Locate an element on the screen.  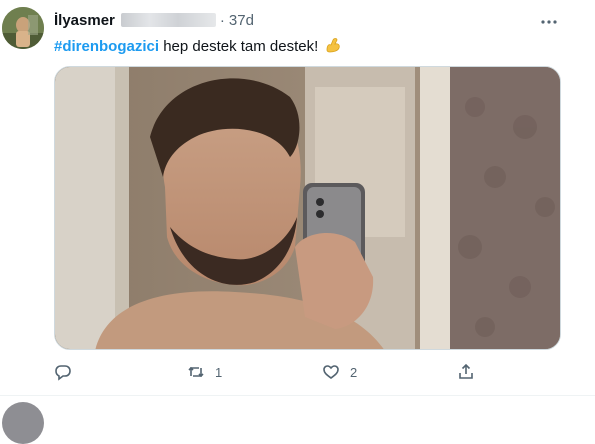
heart-icon is located at coordinates (331, 372).